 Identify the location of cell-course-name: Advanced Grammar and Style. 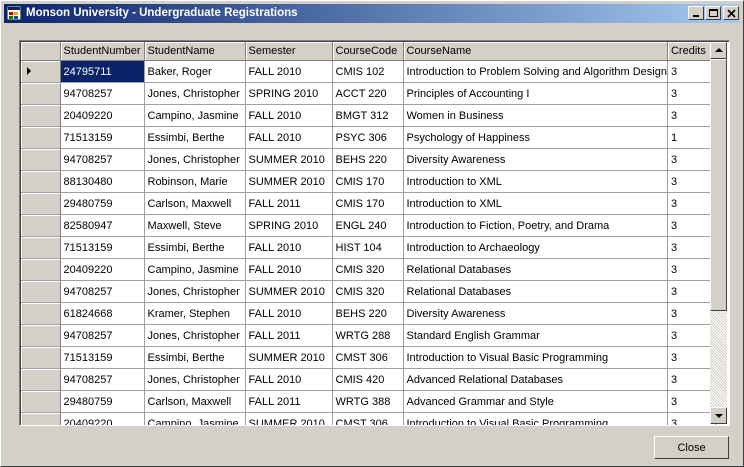
(535, 401).